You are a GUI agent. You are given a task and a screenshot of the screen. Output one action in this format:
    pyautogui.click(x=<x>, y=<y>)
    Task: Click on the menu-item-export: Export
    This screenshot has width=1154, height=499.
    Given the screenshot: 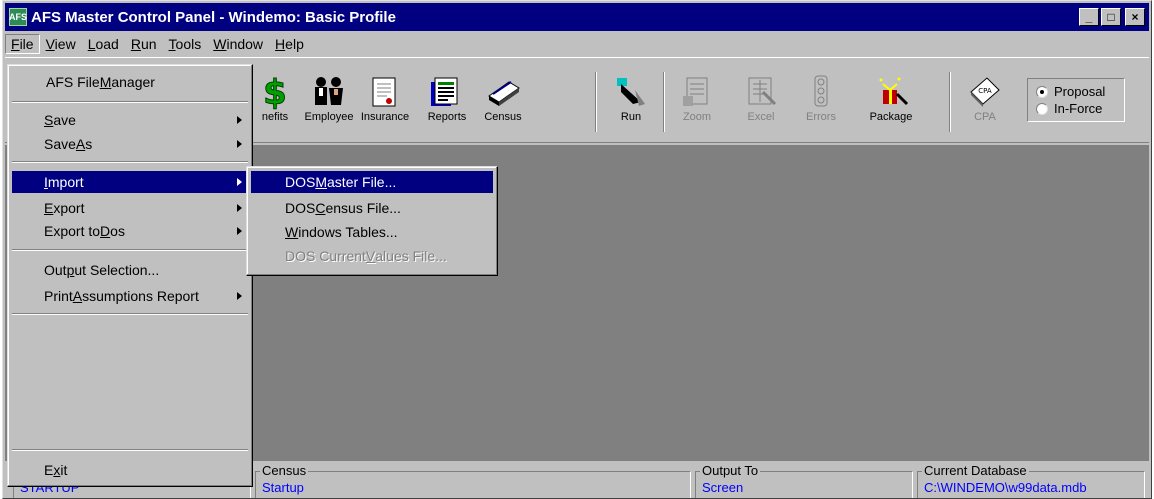 What is the action you would take?
    pyautogui.click(x=130, y=208)
    